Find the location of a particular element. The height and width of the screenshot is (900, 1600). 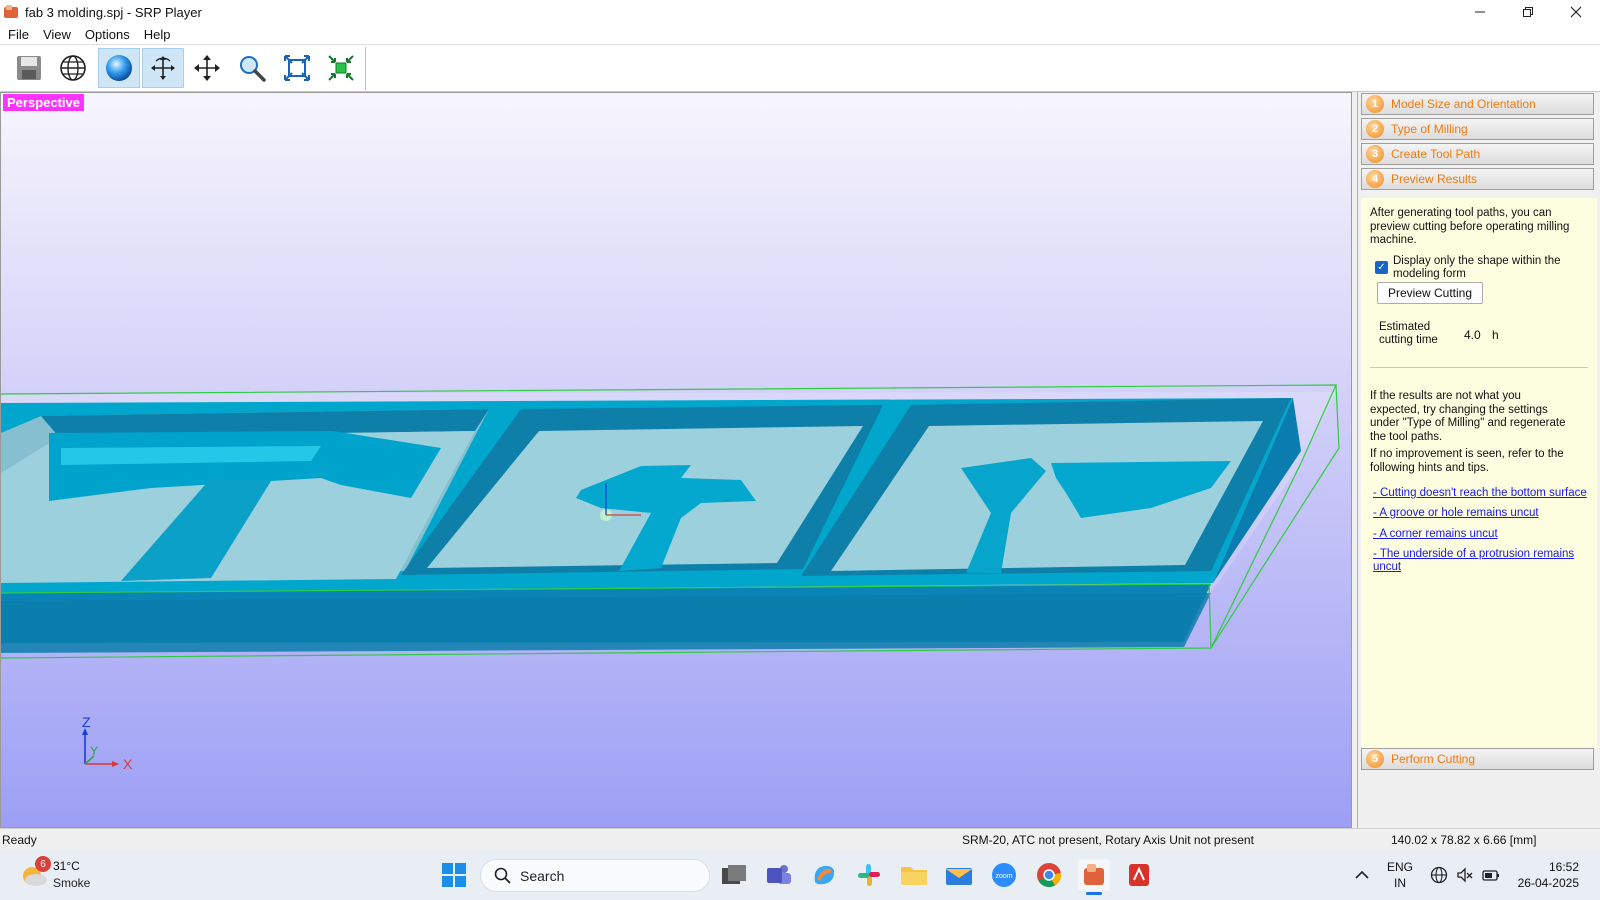

chrome-app is located at coordinates (1049, 875).